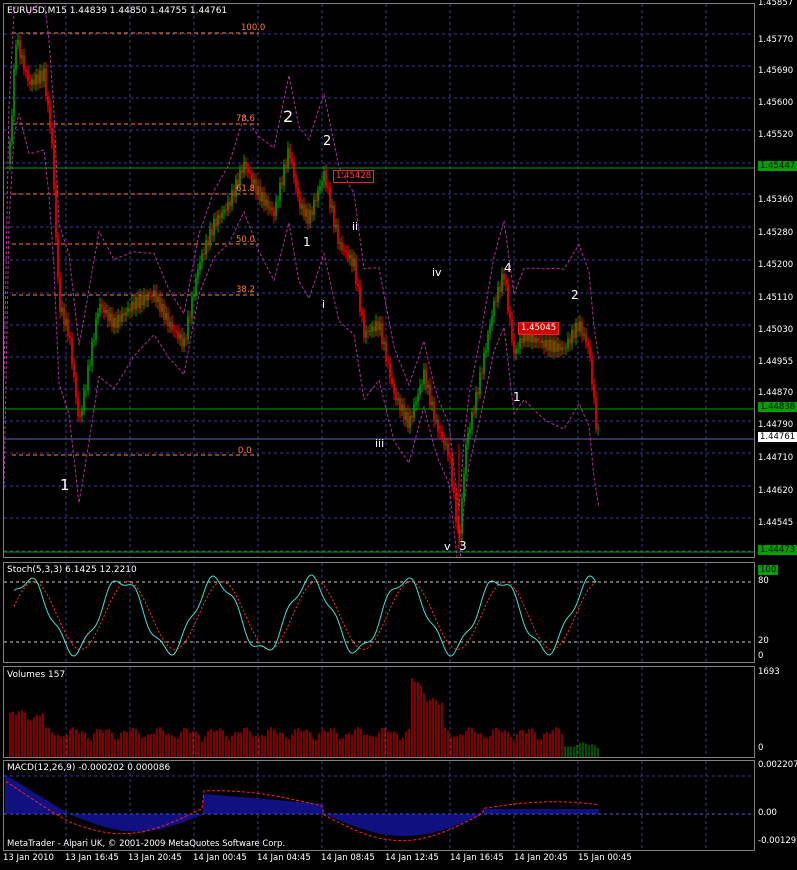 Image resolution: width=797 pixels, height=870 pixels. What do you see at coordinates (605, 858) in the screenshot?
I see `time-label: 15 Jan 00:45` at bounding box center [605, 858].